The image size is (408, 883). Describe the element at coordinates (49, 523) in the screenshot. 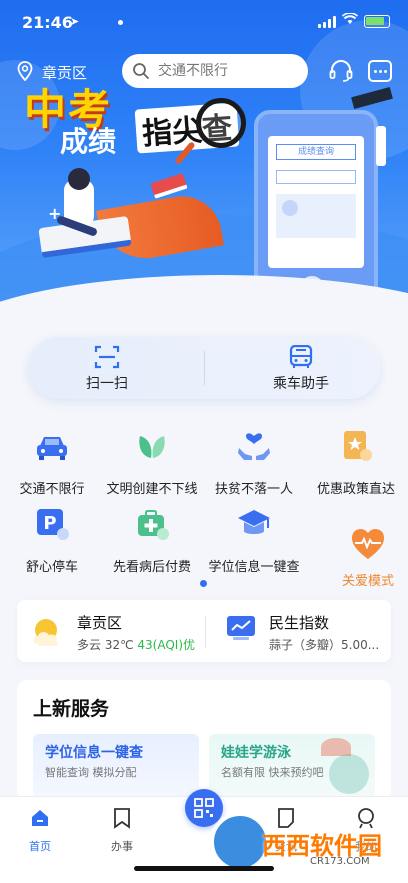

I see `svg-text: P` at that location.